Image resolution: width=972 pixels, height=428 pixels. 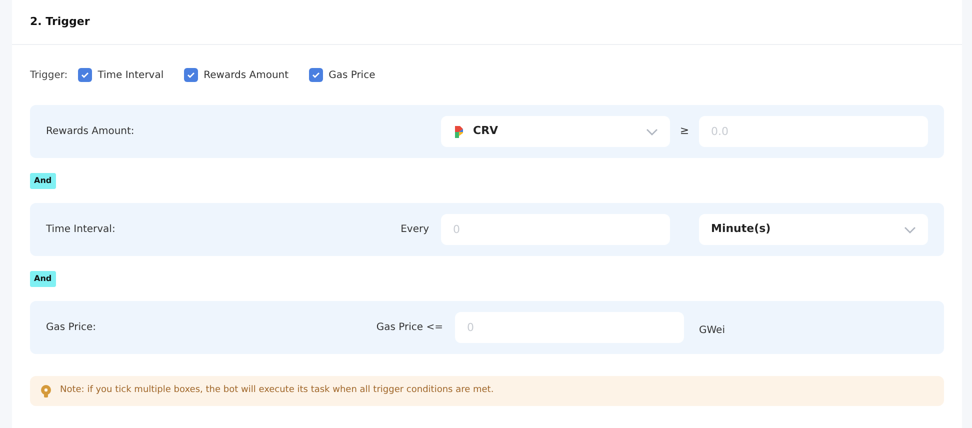 What do you see at coordinates (277, 391) in the screenshot?
I see `note-text: Note: if you tick multiple boxes, the bot will execute its task when all trigger conditions are met.` at bounding box center [277, 391].